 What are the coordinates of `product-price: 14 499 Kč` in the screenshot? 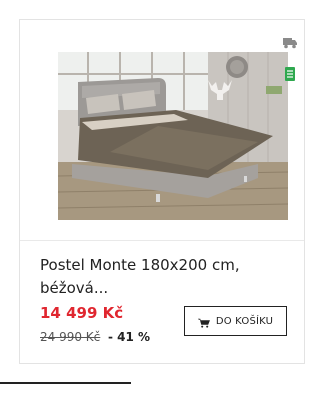 It's located at (82, 313).